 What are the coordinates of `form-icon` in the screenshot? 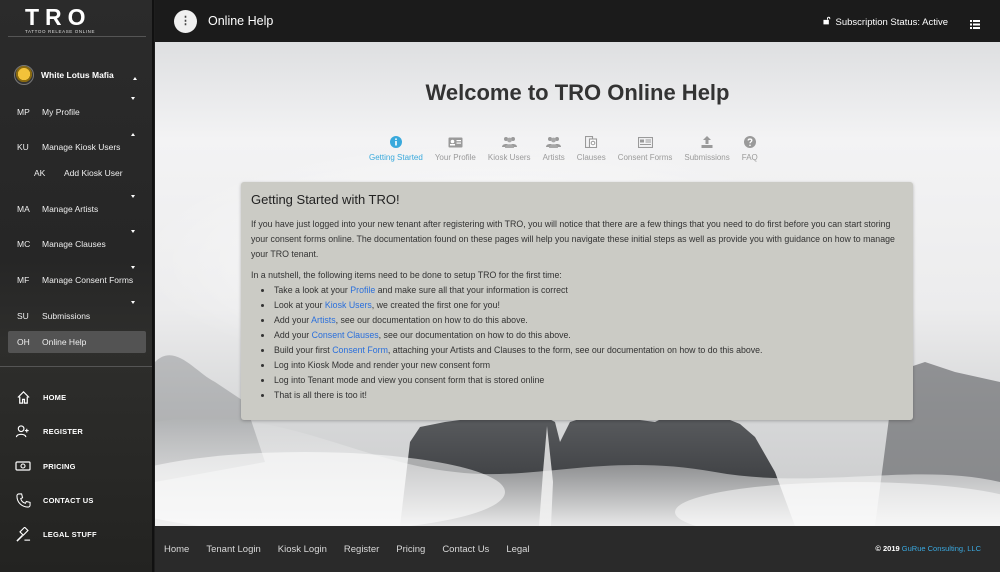 It's located at (645, 140).